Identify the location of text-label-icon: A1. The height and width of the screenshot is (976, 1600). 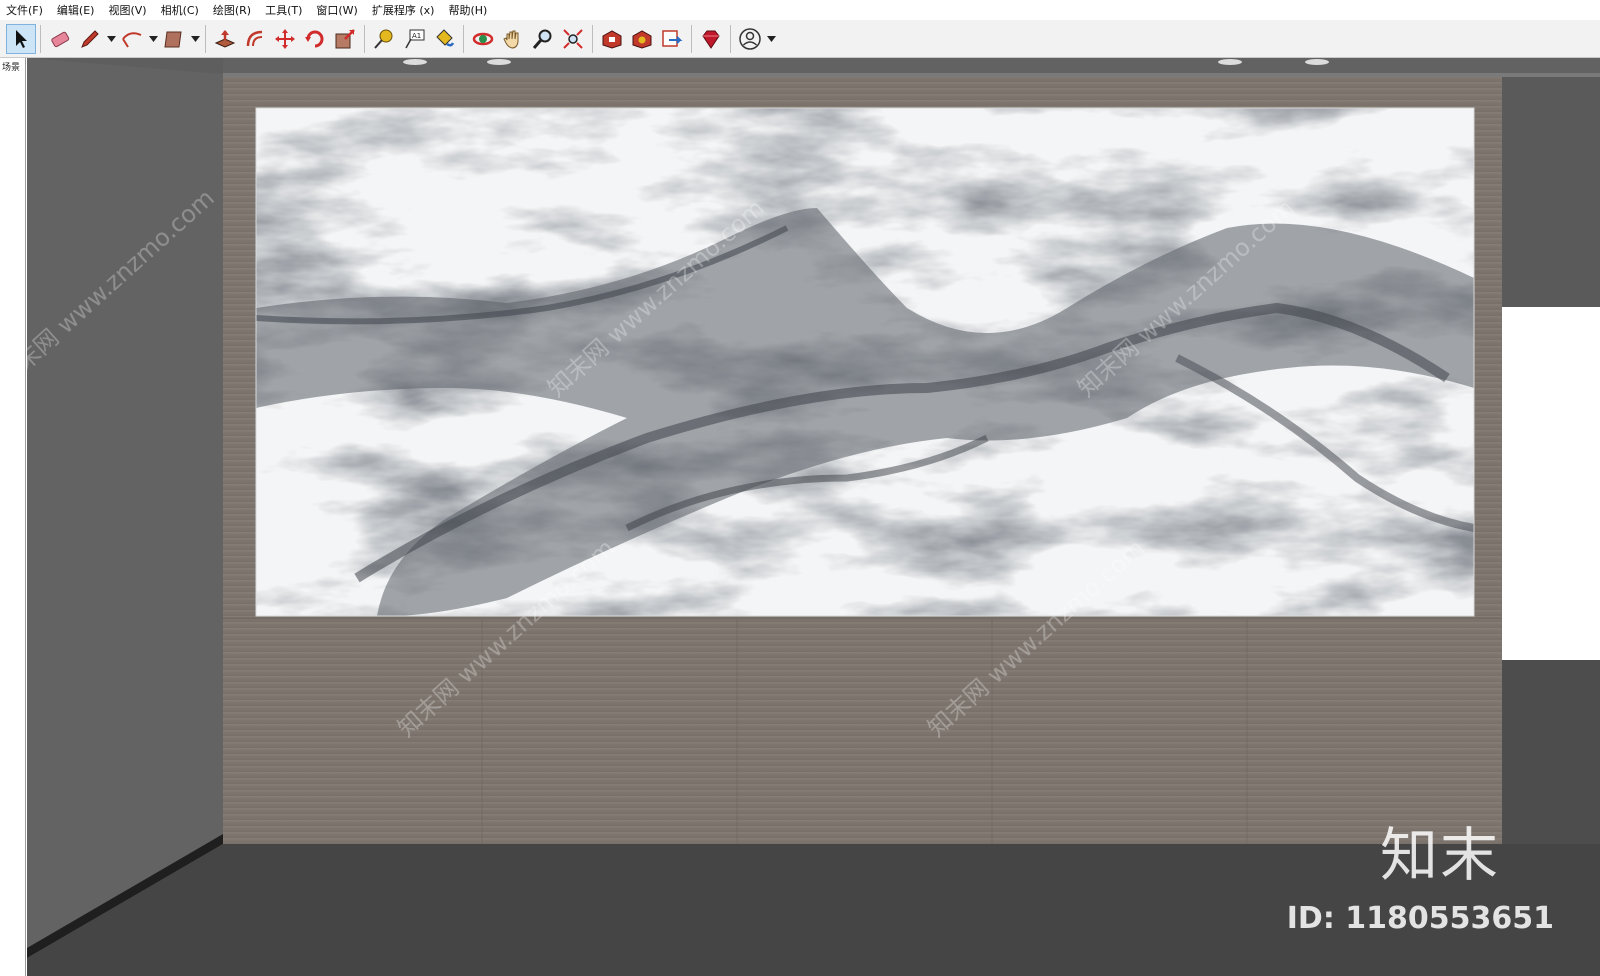
(415, 39).